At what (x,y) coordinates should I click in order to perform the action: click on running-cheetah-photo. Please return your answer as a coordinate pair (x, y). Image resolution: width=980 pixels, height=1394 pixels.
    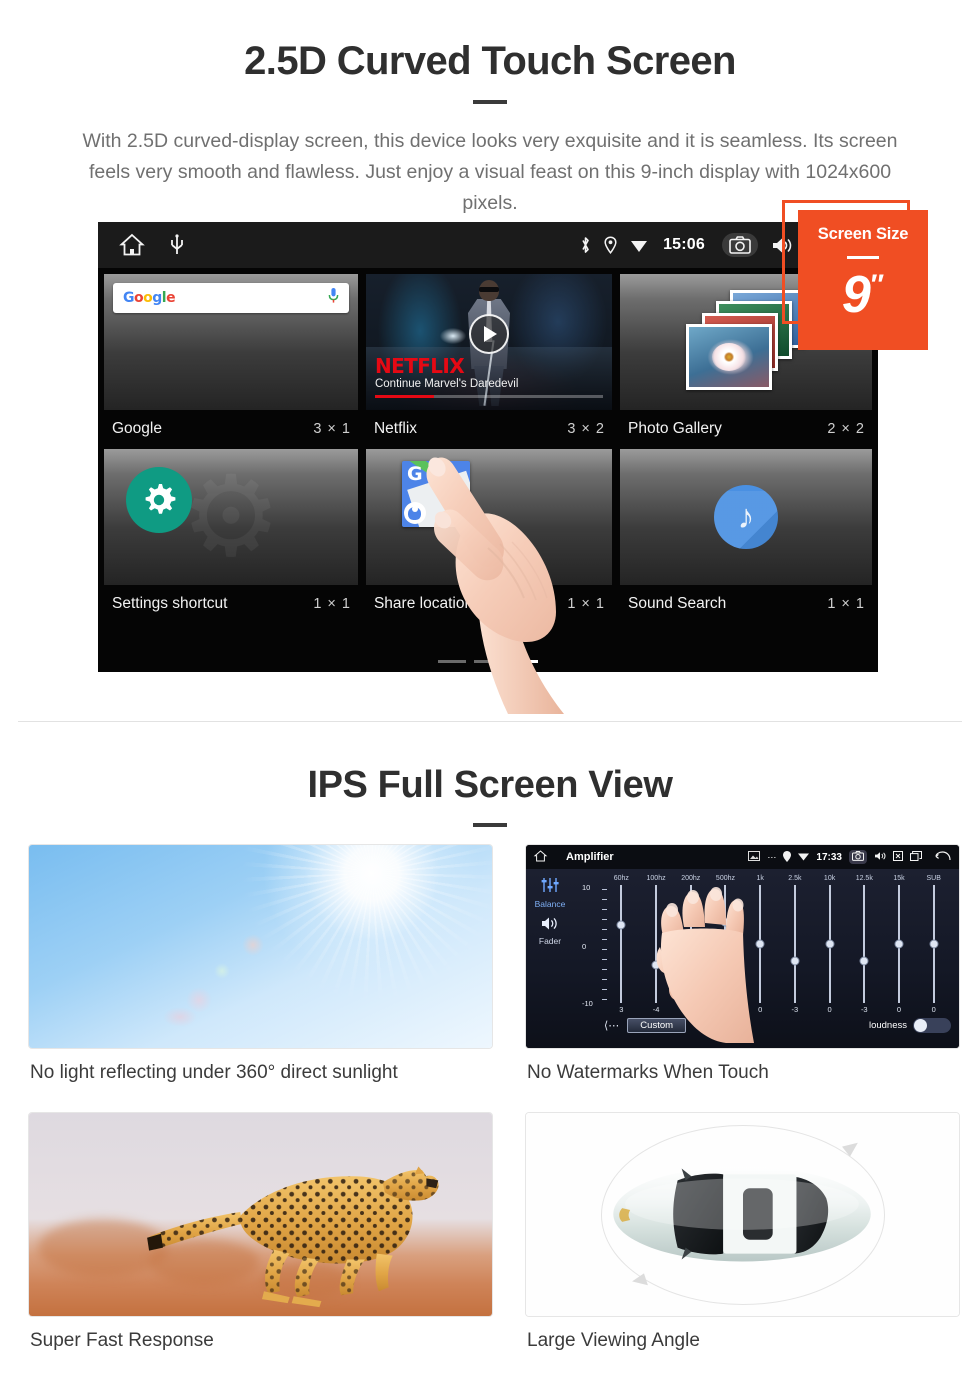
    Looking at the image, I should click on (260, 1214).